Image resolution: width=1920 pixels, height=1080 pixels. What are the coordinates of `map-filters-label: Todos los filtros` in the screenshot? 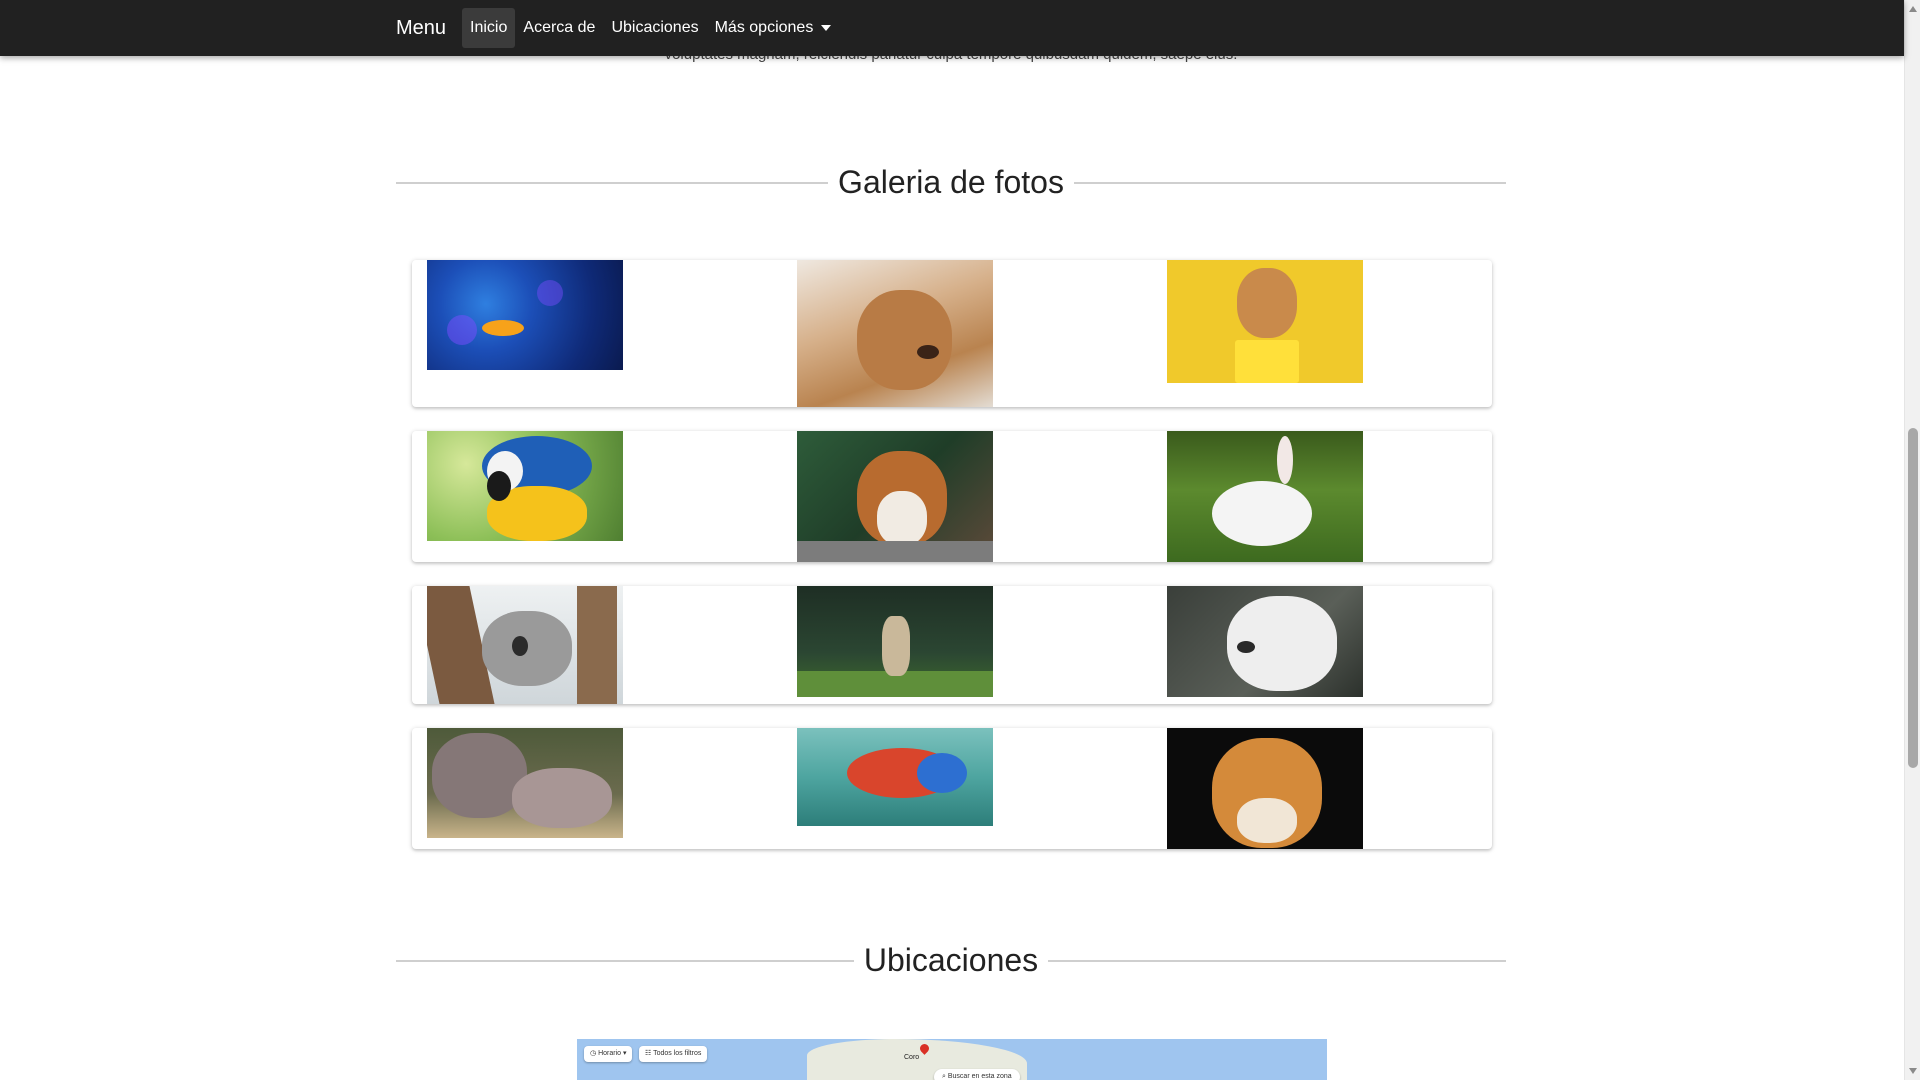 It's located at (677, 1053).